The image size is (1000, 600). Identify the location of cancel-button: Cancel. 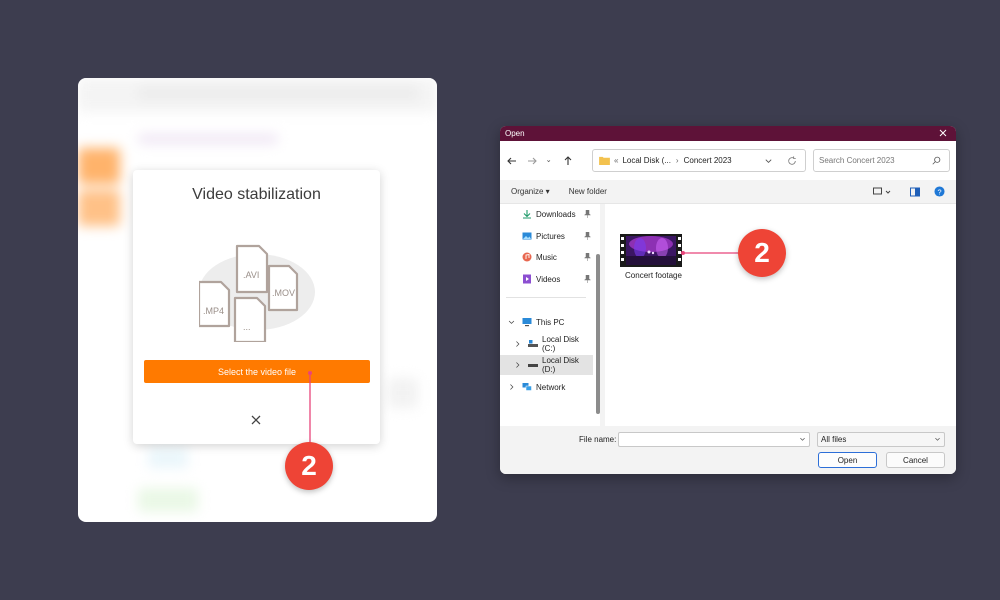
(915, 460).